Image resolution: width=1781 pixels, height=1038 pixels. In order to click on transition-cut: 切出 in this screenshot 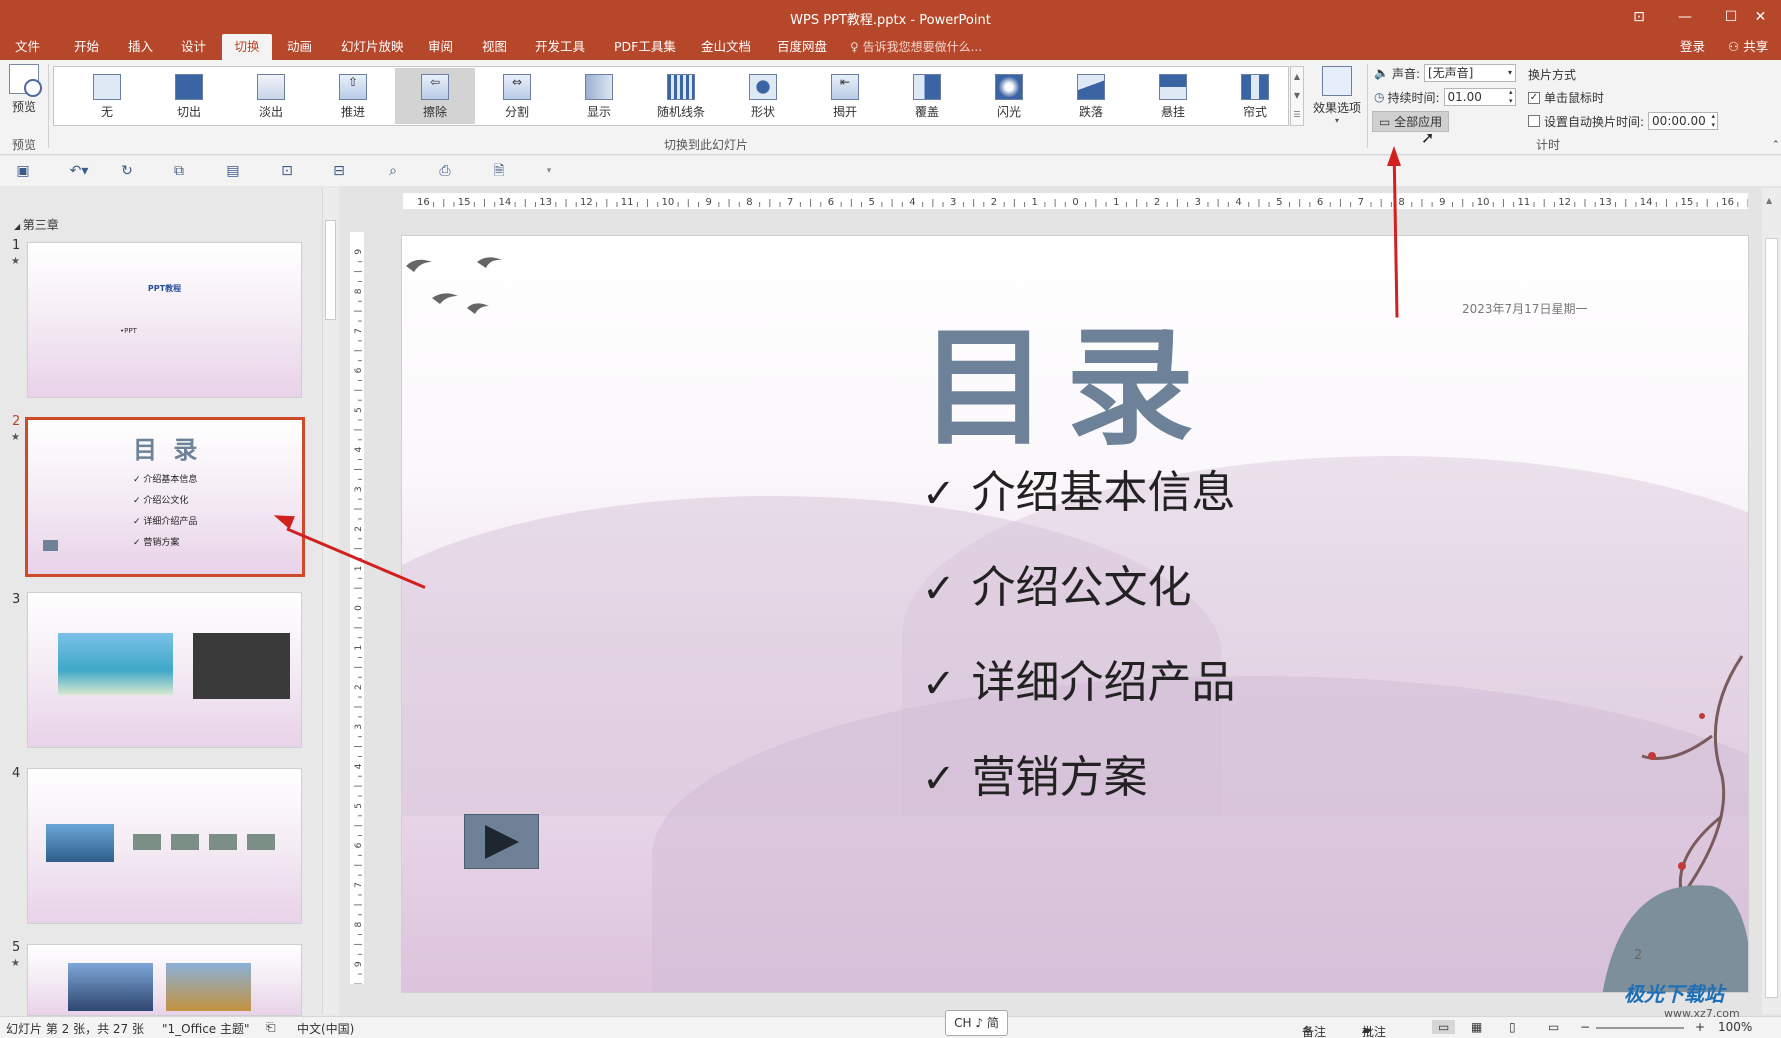, I will do `click(189, 96)`.